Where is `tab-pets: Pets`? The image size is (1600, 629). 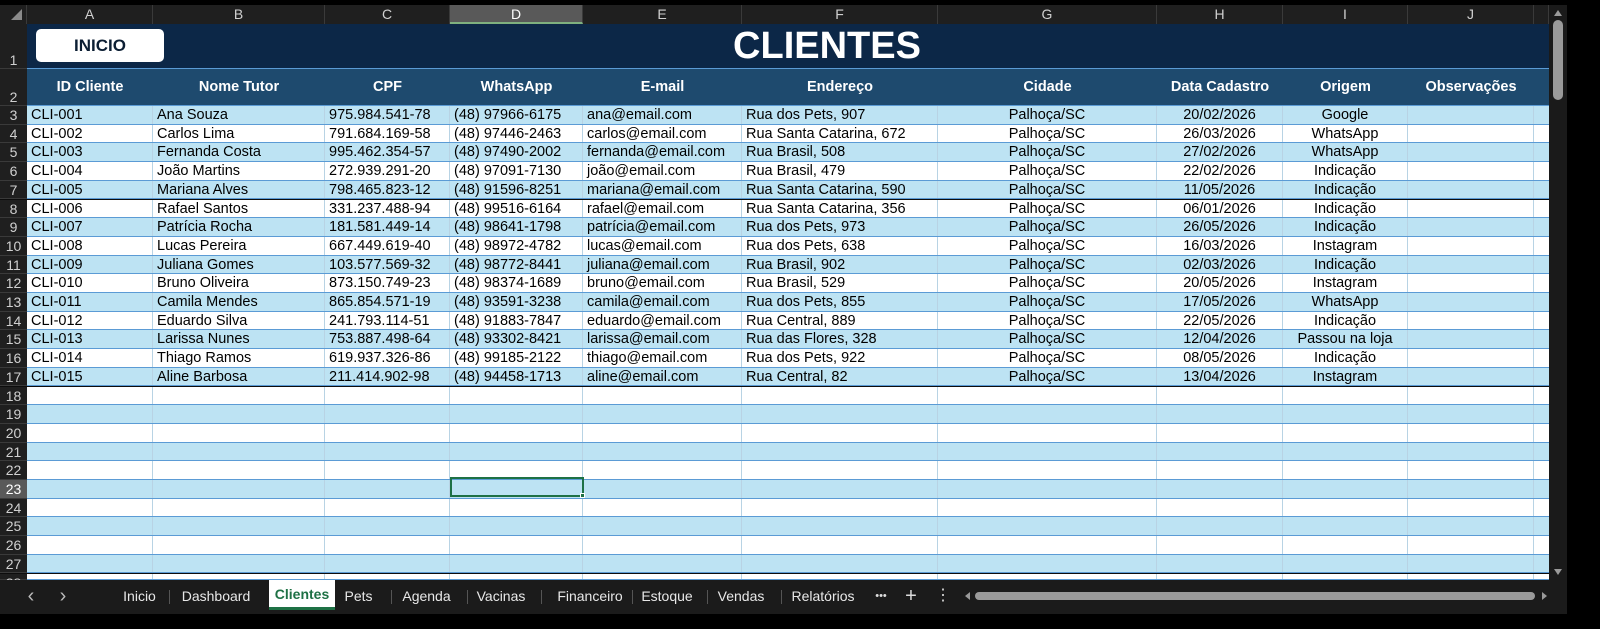
tab-pets: Pets is located at coordinates (358, 597).